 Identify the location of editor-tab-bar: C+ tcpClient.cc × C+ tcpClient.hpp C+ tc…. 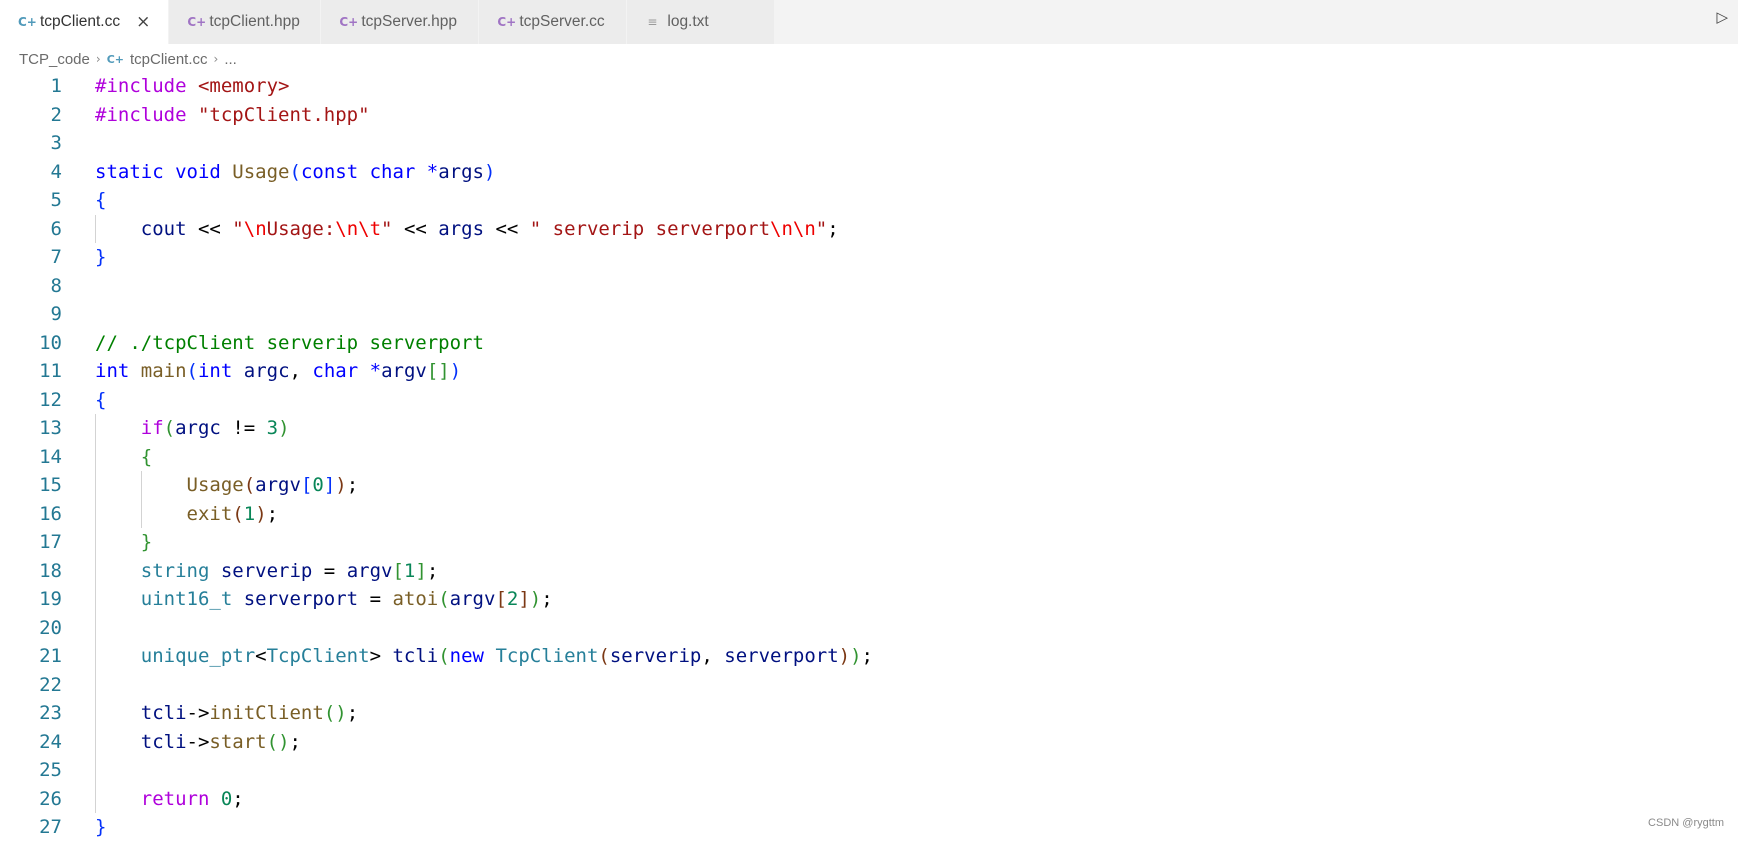
(869, 22).